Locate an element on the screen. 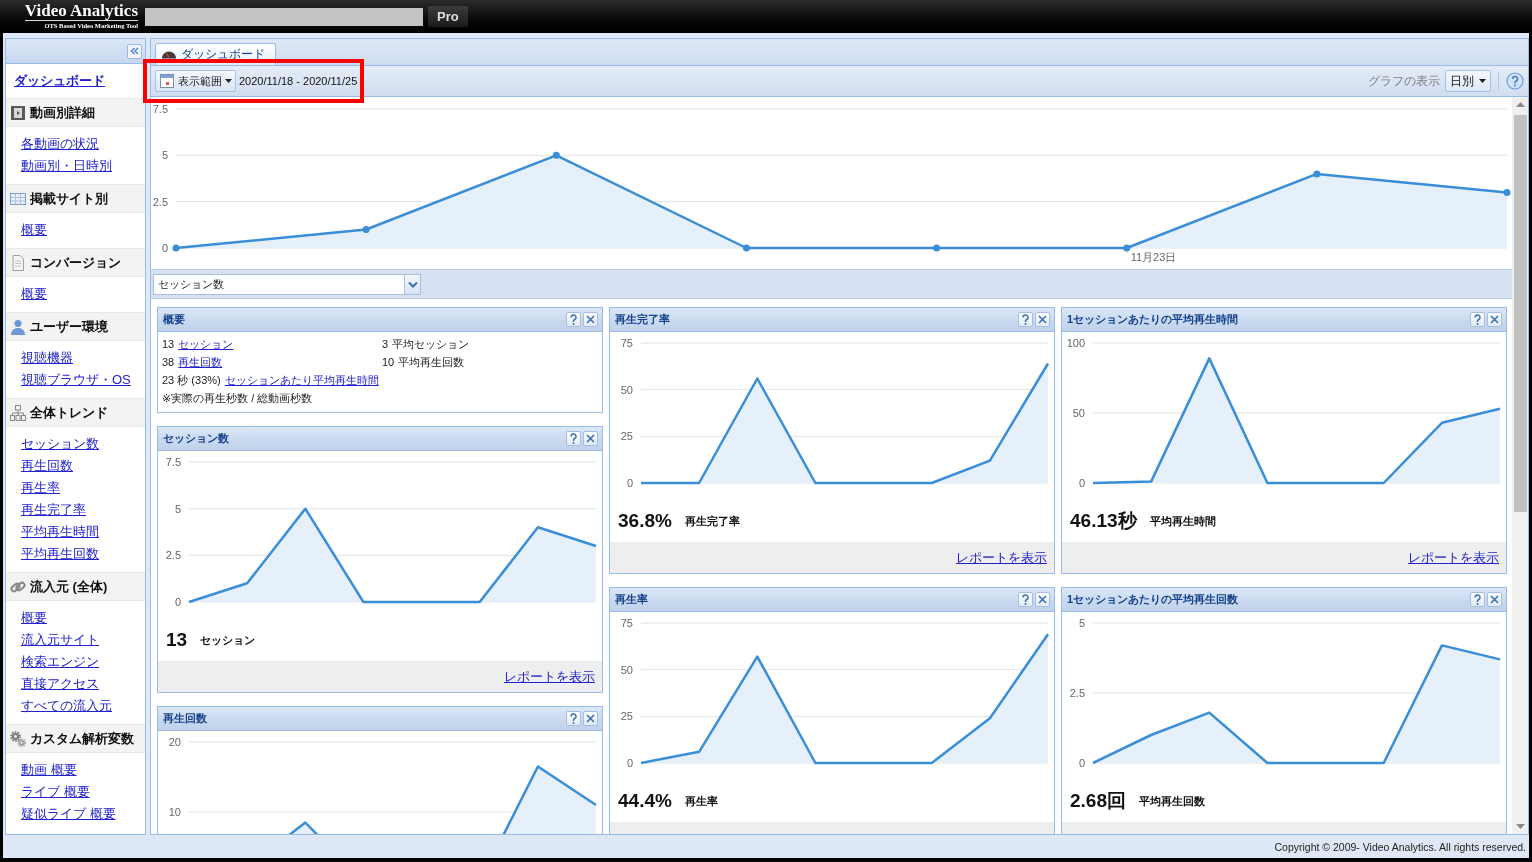  metric-label: 再生率 is located at coordinates (701, 801).